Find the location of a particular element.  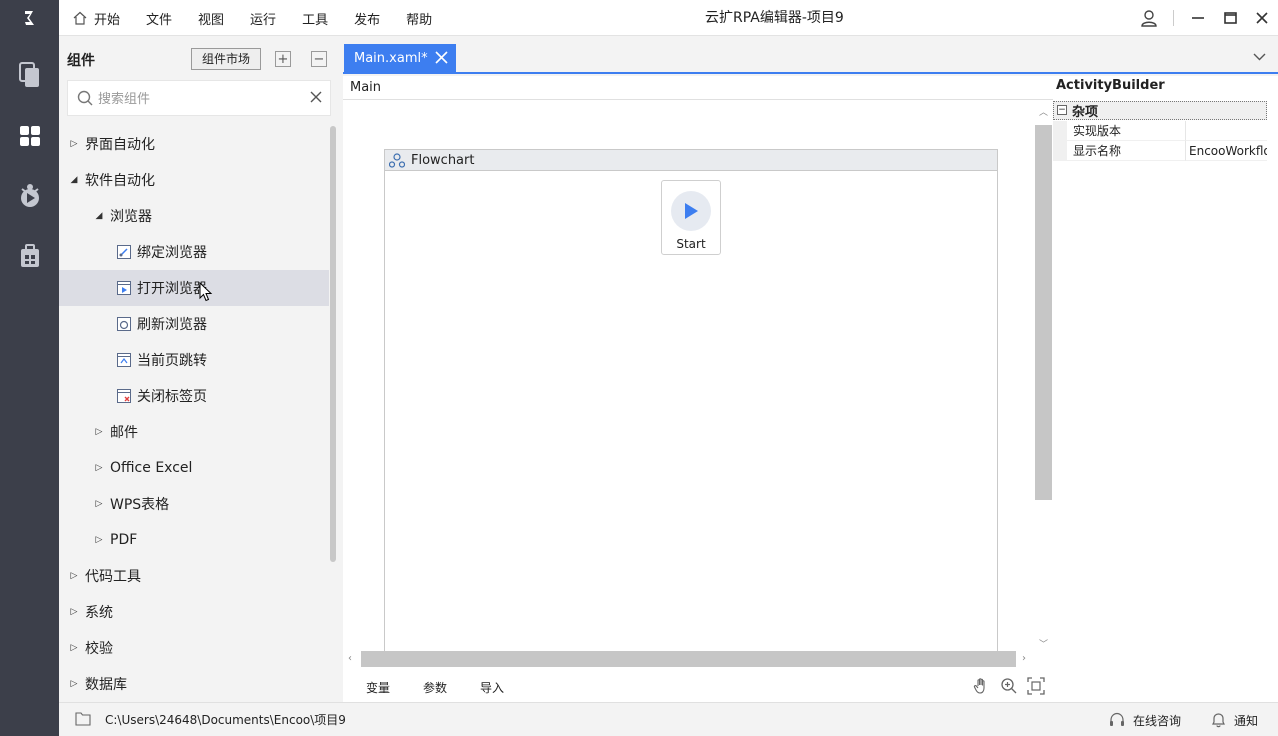

tab-arguments: 参数 is located at coordinates (435, 687).